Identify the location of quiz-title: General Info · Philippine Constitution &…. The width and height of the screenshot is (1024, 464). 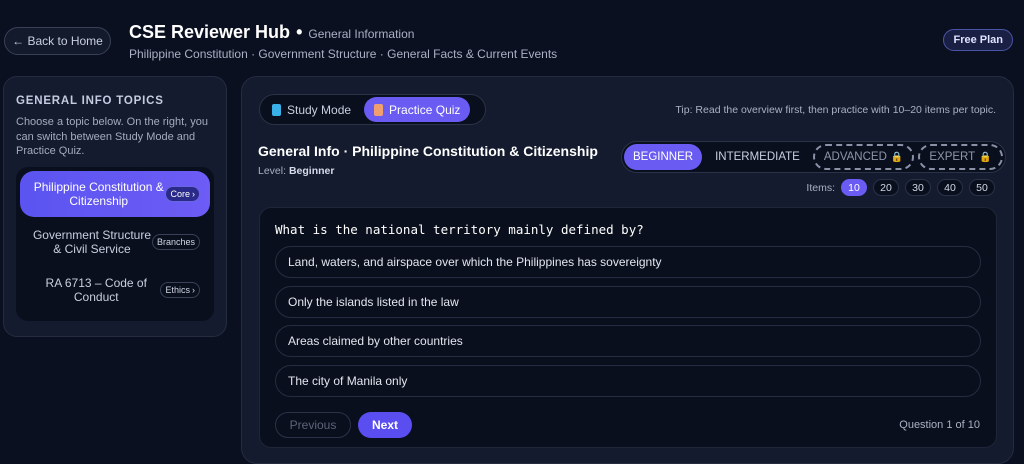
(428, 151).